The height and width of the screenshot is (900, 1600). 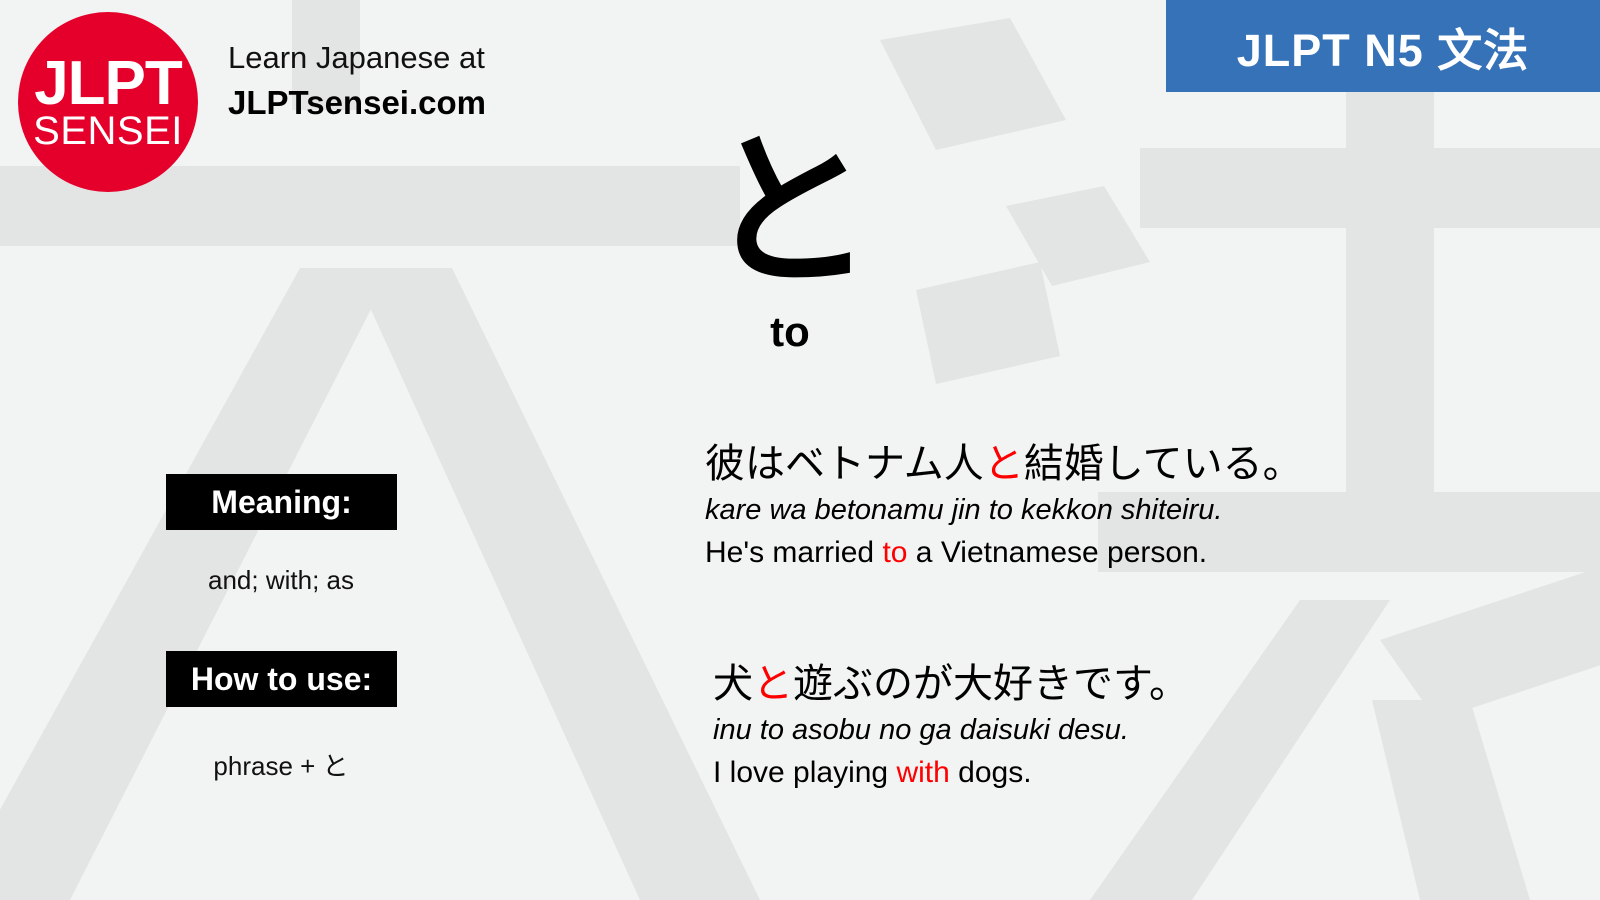 What do you see at coordinates (733, 684) in the screenshot?
I see `example-2-jp-before: 犬` at bounding box center [733, 684].